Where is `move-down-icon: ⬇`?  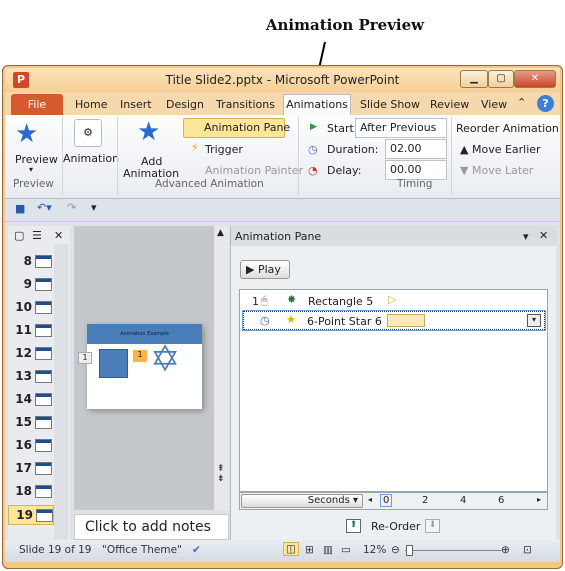
move-down-icon: ⬇ is located at coordinates (432, 526).